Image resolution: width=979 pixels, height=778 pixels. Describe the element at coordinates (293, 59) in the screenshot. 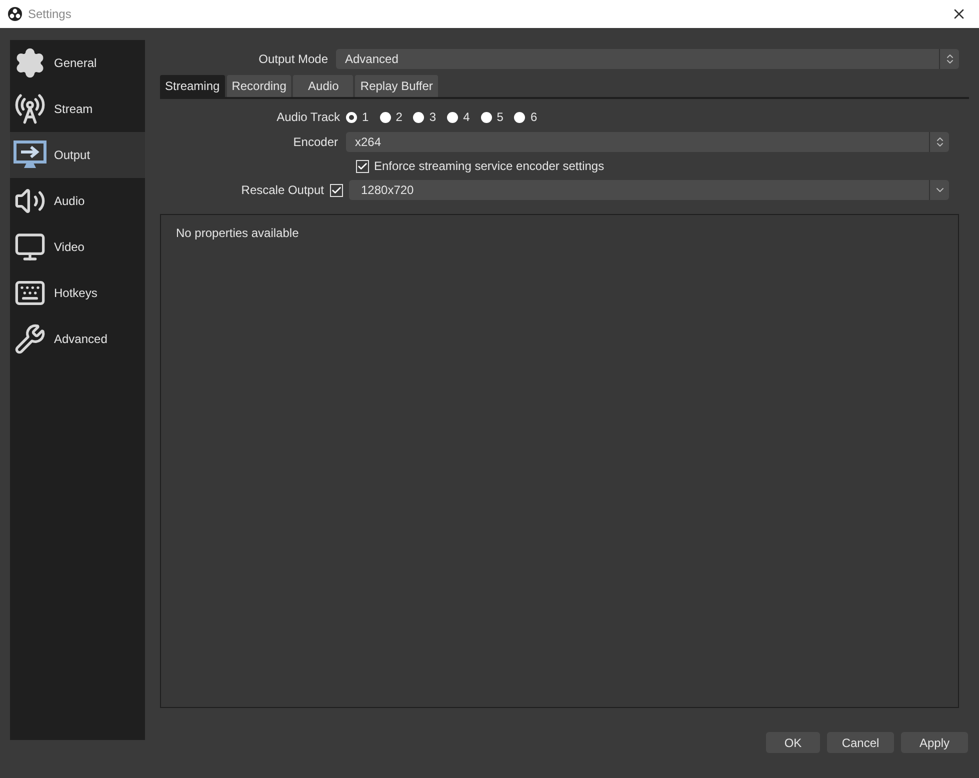

I see `field-label: Output Mode` at that location.